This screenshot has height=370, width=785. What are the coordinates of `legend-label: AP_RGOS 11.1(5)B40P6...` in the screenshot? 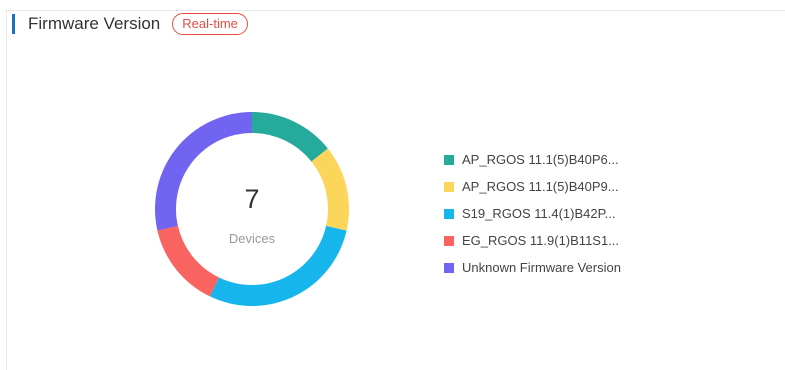 It's located at (540, 159).